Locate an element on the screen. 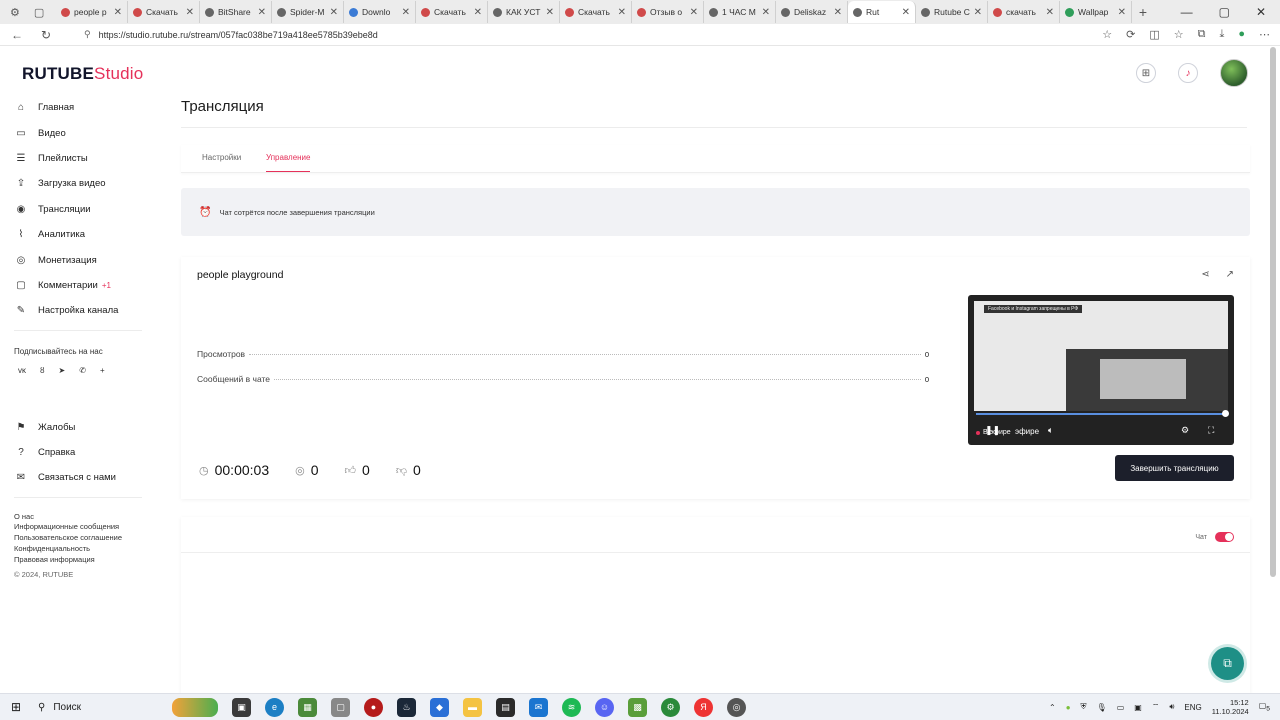  back-icon: ← is located at coordinates (17, 35).